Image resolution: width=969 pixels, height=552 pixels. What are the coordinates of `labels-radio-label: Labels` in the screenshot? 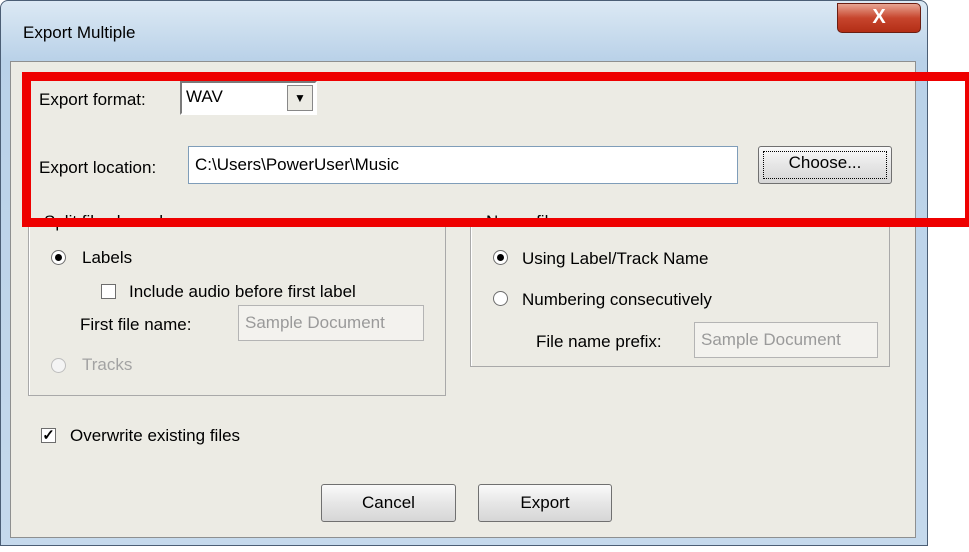 It's located at (107, 257).